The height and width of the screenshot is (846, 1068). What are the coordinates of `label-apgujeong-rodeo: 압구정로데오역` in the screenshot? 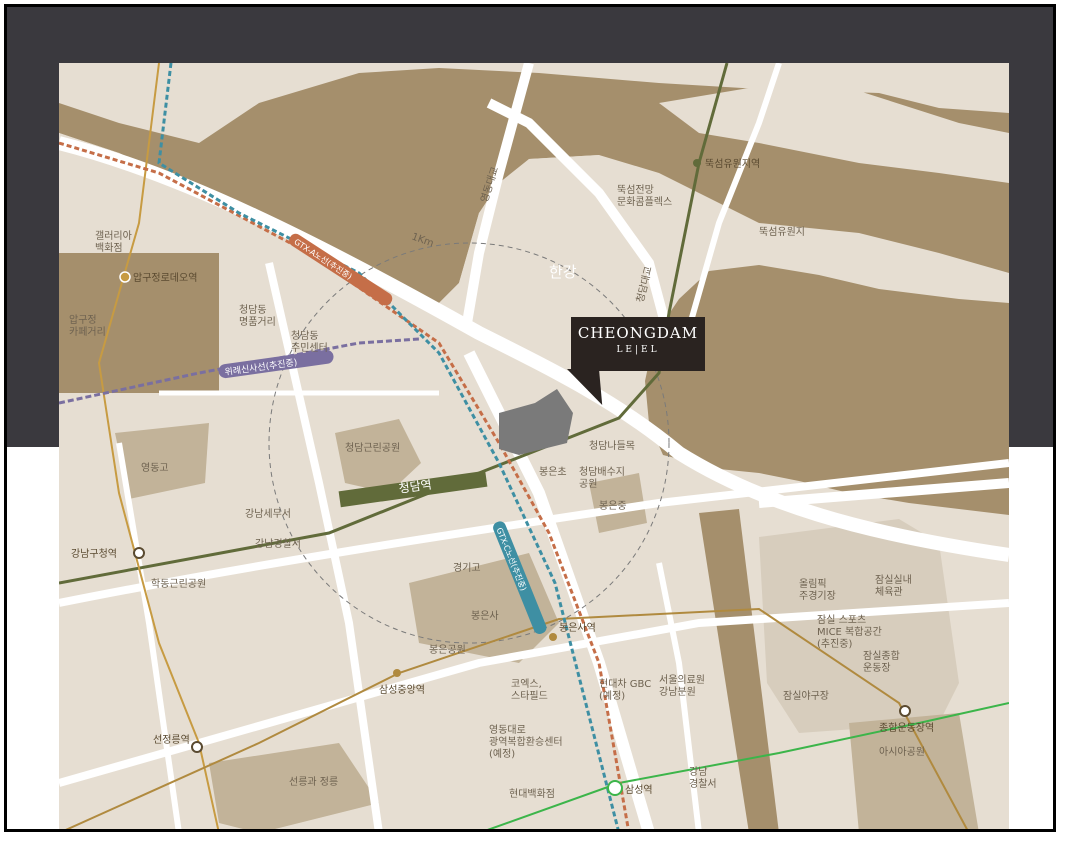 It's located at (165, 277).